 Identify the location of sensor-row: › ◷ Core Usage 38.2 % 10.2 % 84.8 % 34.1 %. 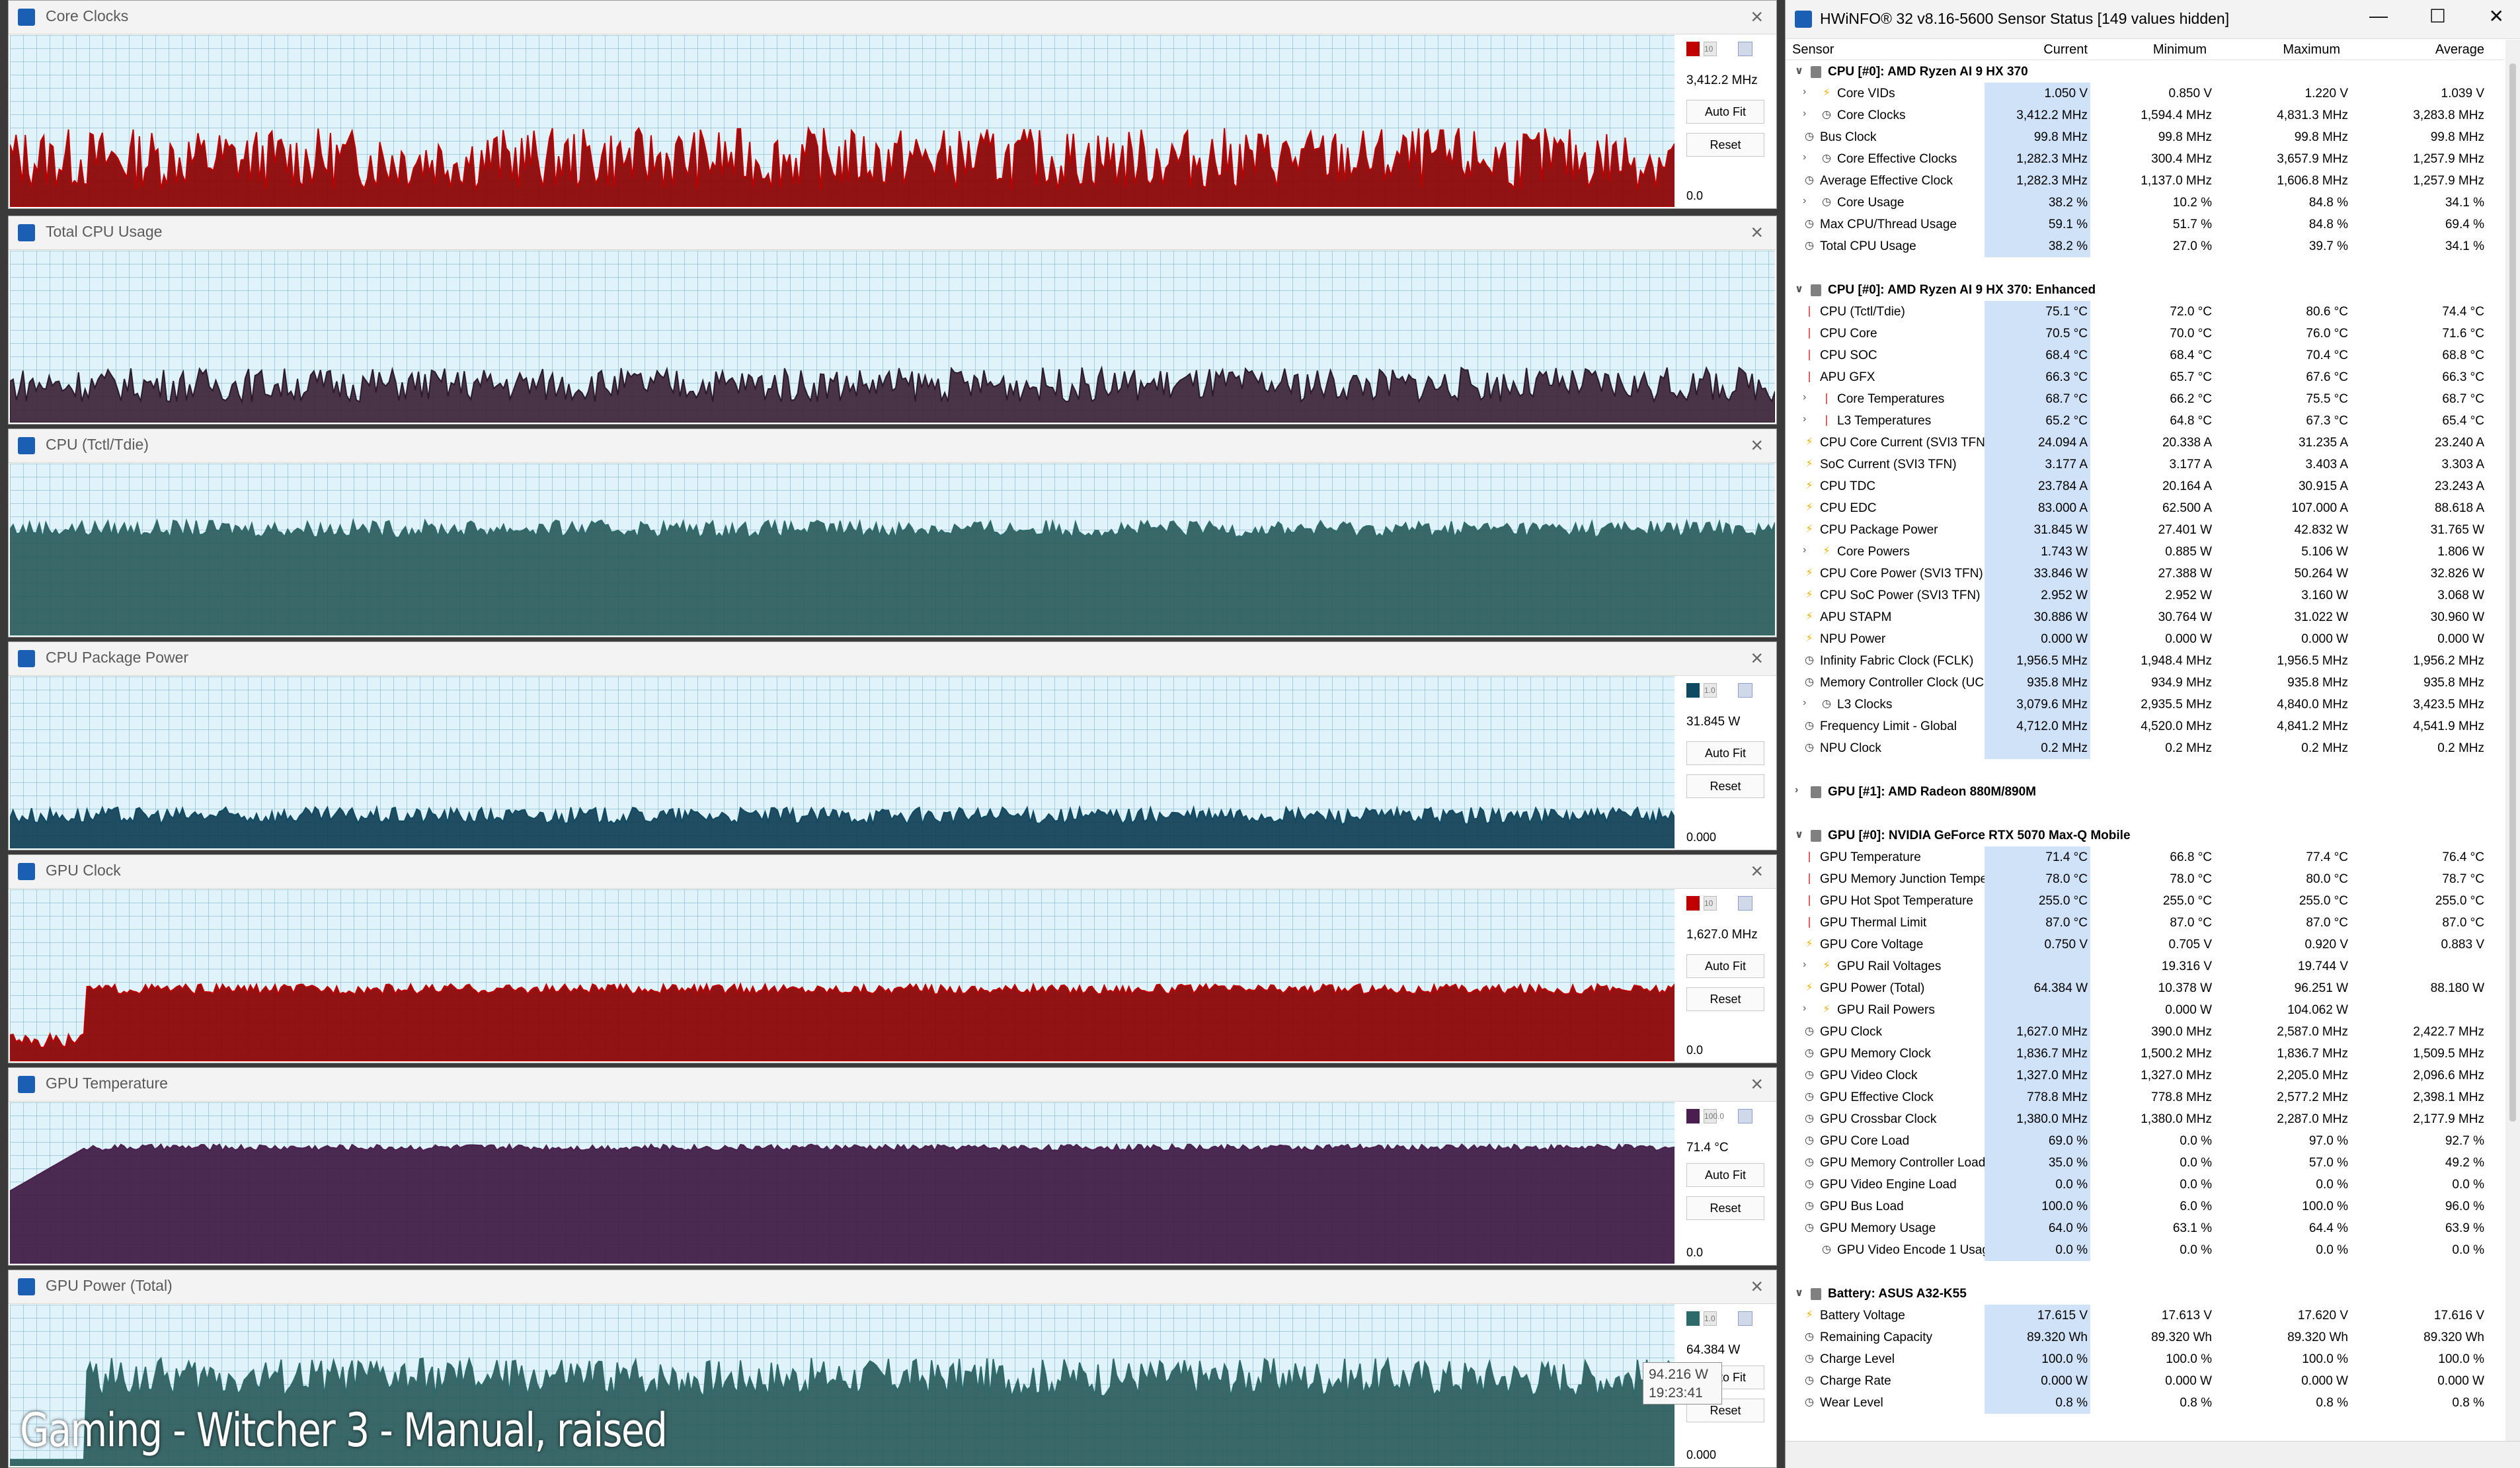
(2145, 203).